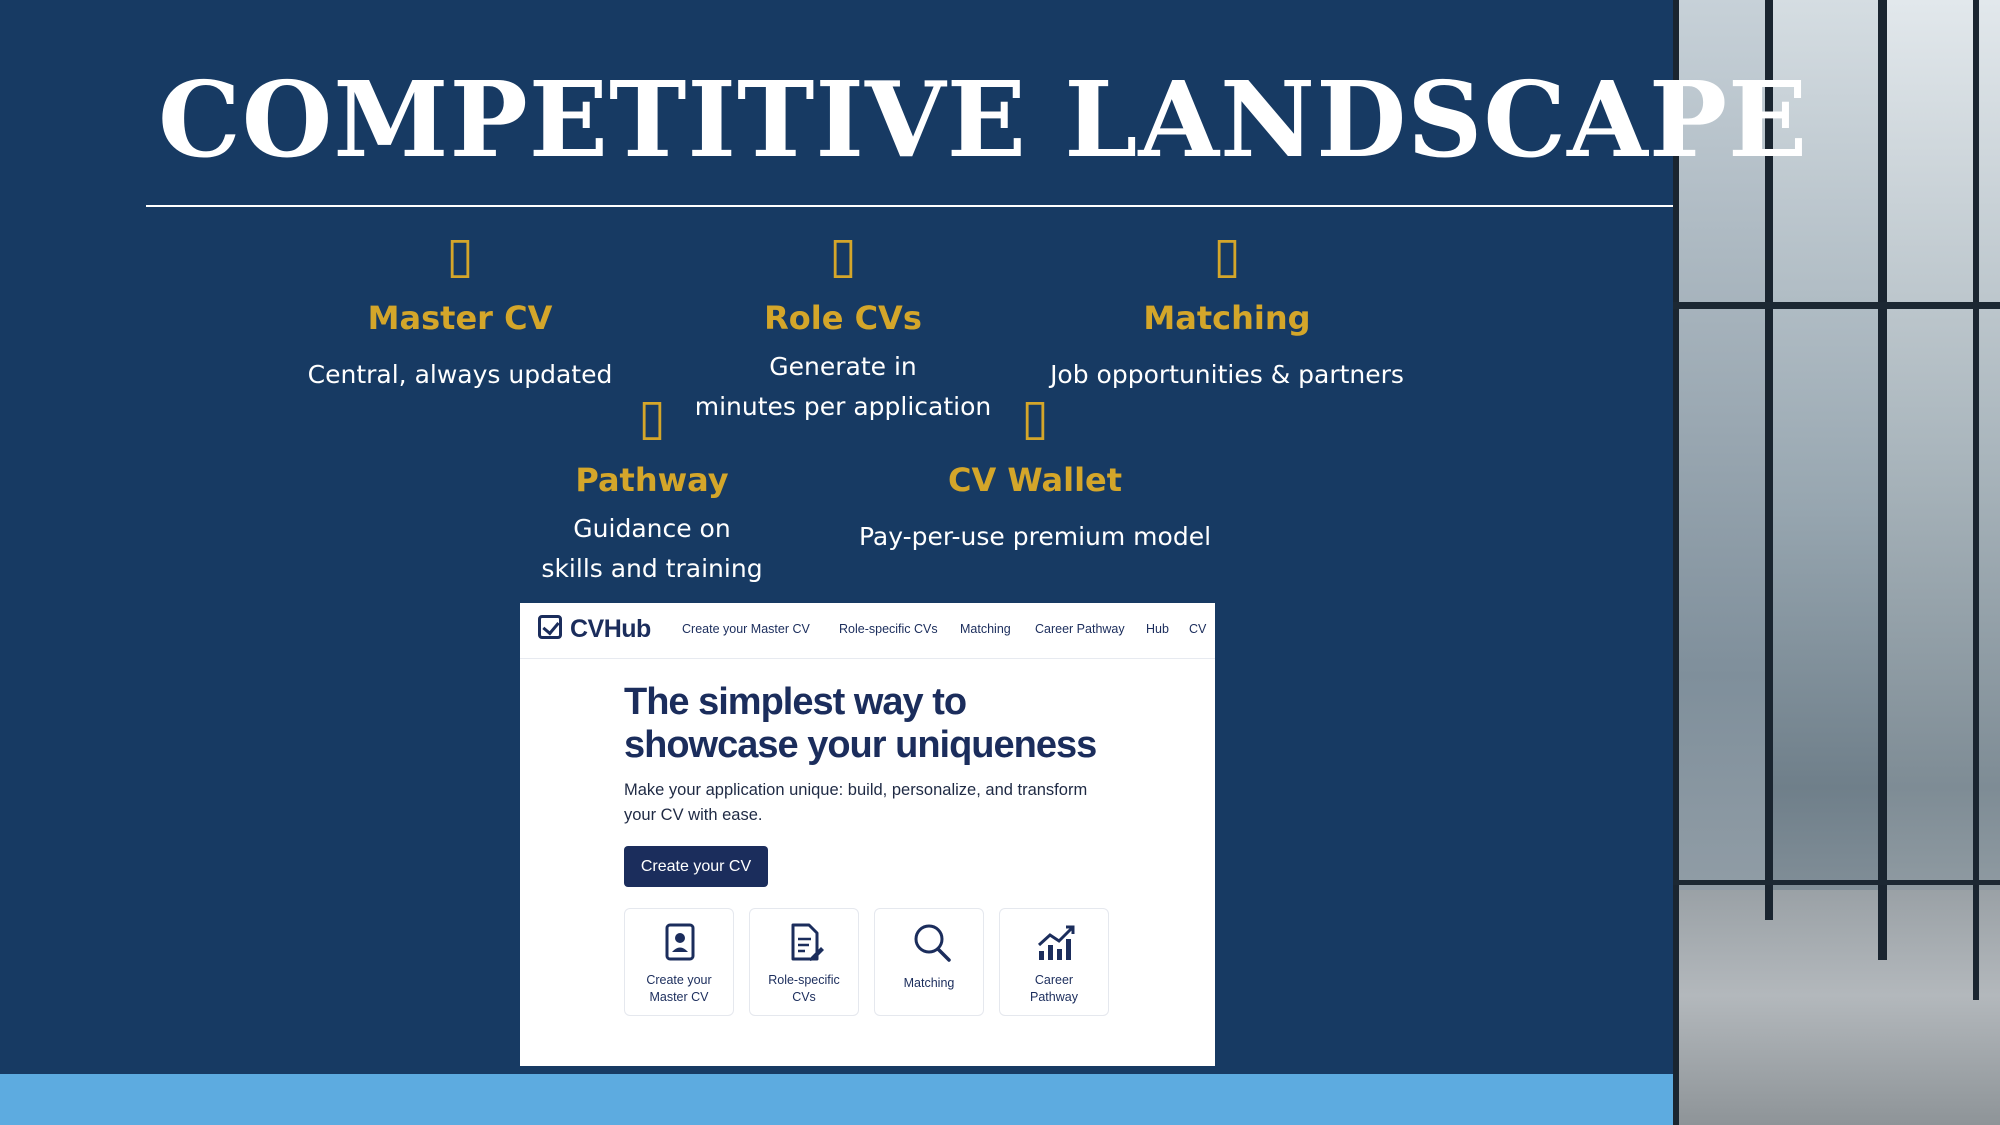 This screenshot has width=2000, height=1125. I want to click on feature-cv-wallet: ▯ CV Wallet Pay-per-use premium model, so click(1035, 471).